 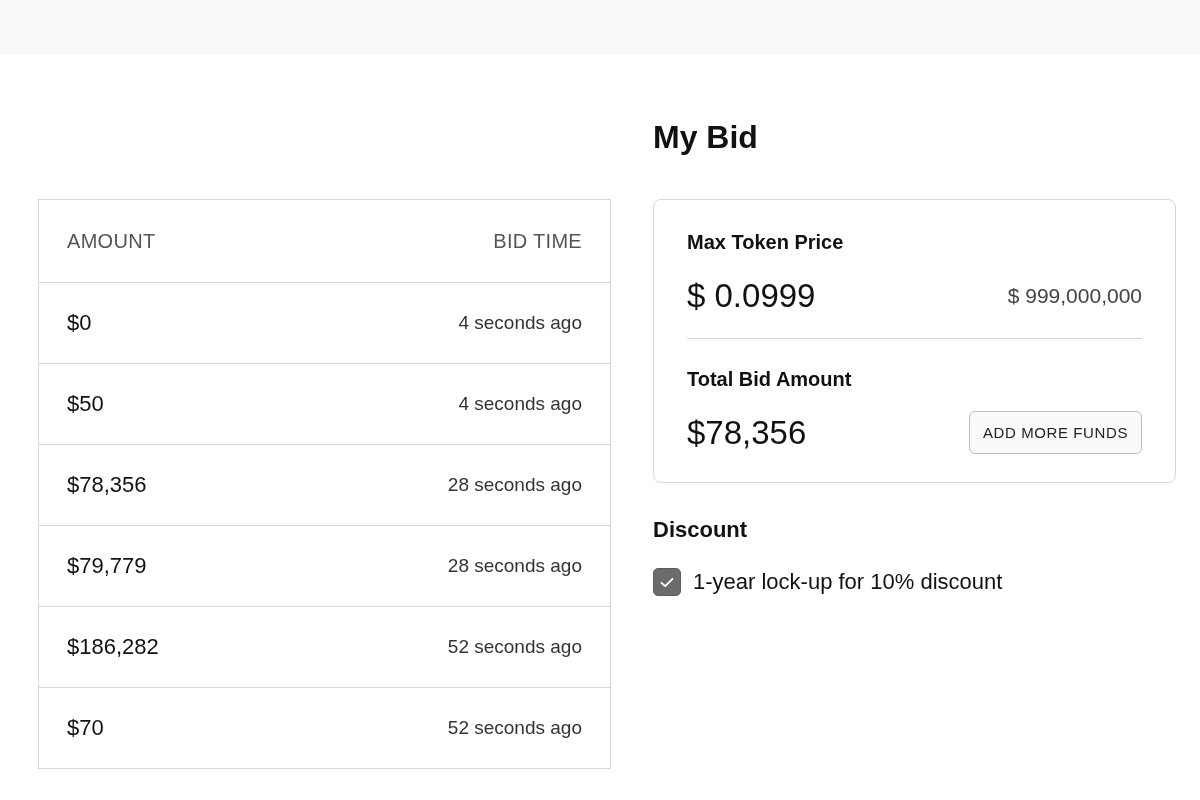 I want to click on checkbox, so click(x=667, y=582).